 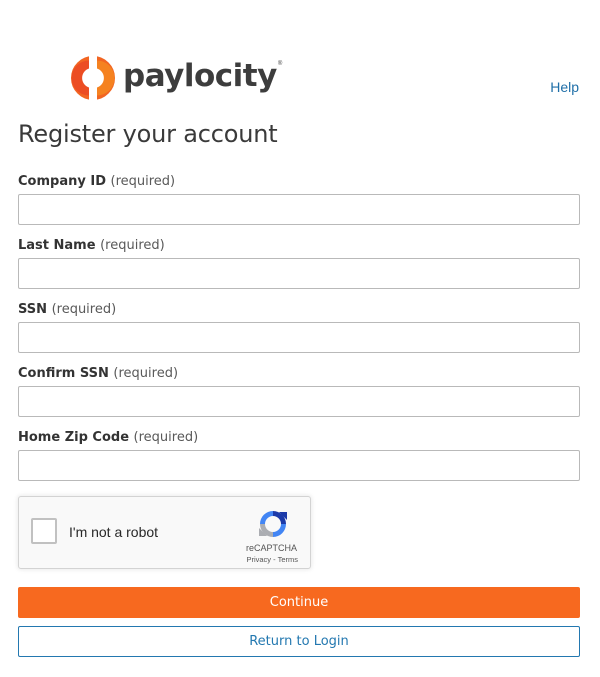 What do you see at coordinates (280, 64) in the screenshot?
I see `trademark-symbol: ®` at bounding box center [280, 64].